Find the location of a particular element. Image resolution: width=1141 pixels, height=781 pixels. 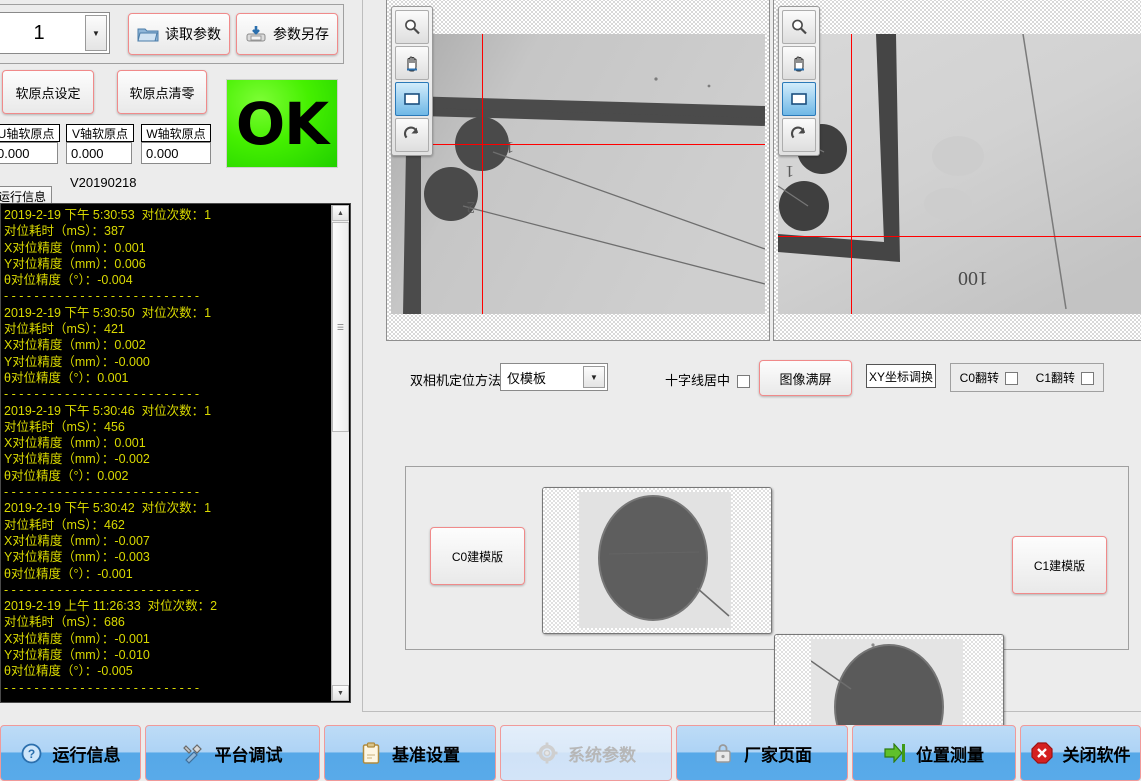

camera-1-panel: 2 1 100 is located at coordinates (957, 170).